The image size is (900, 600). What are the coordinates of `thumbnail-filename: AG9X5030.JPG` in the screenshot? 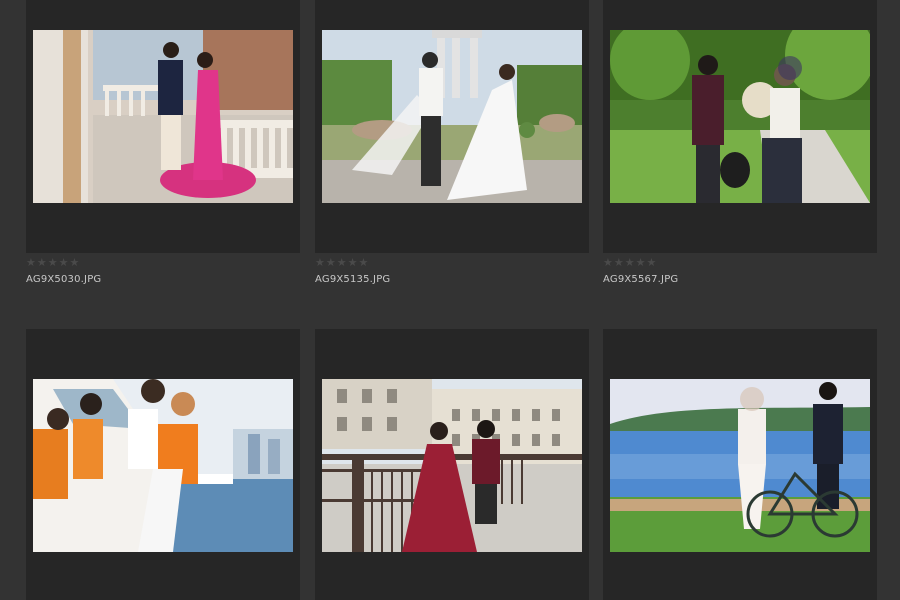 It's located at (64, 279).